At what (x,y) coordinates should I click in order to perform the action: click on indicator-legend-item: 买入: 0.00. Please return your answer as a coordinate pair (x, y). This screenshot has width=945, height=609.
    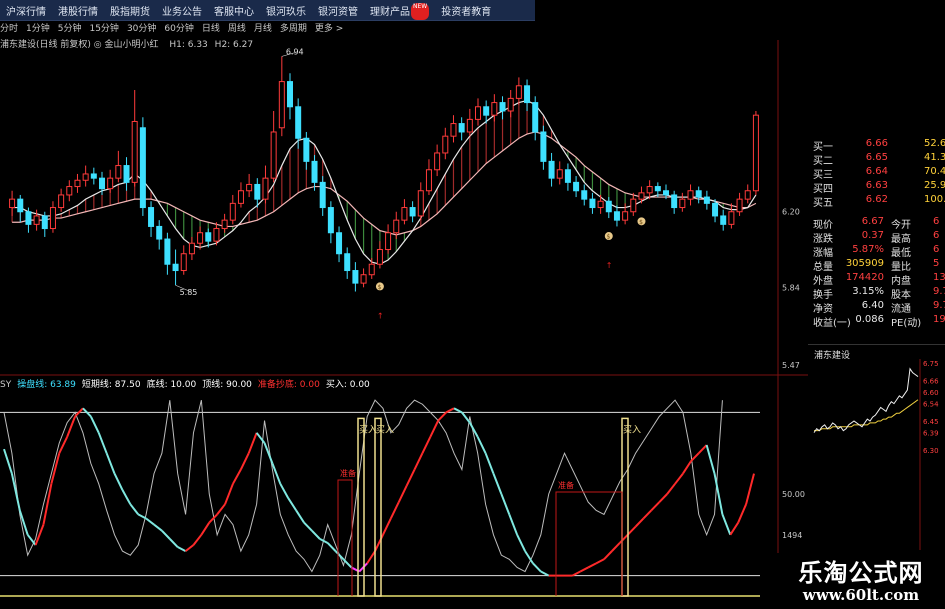
    Looking at the image, I should click on (347, 385).